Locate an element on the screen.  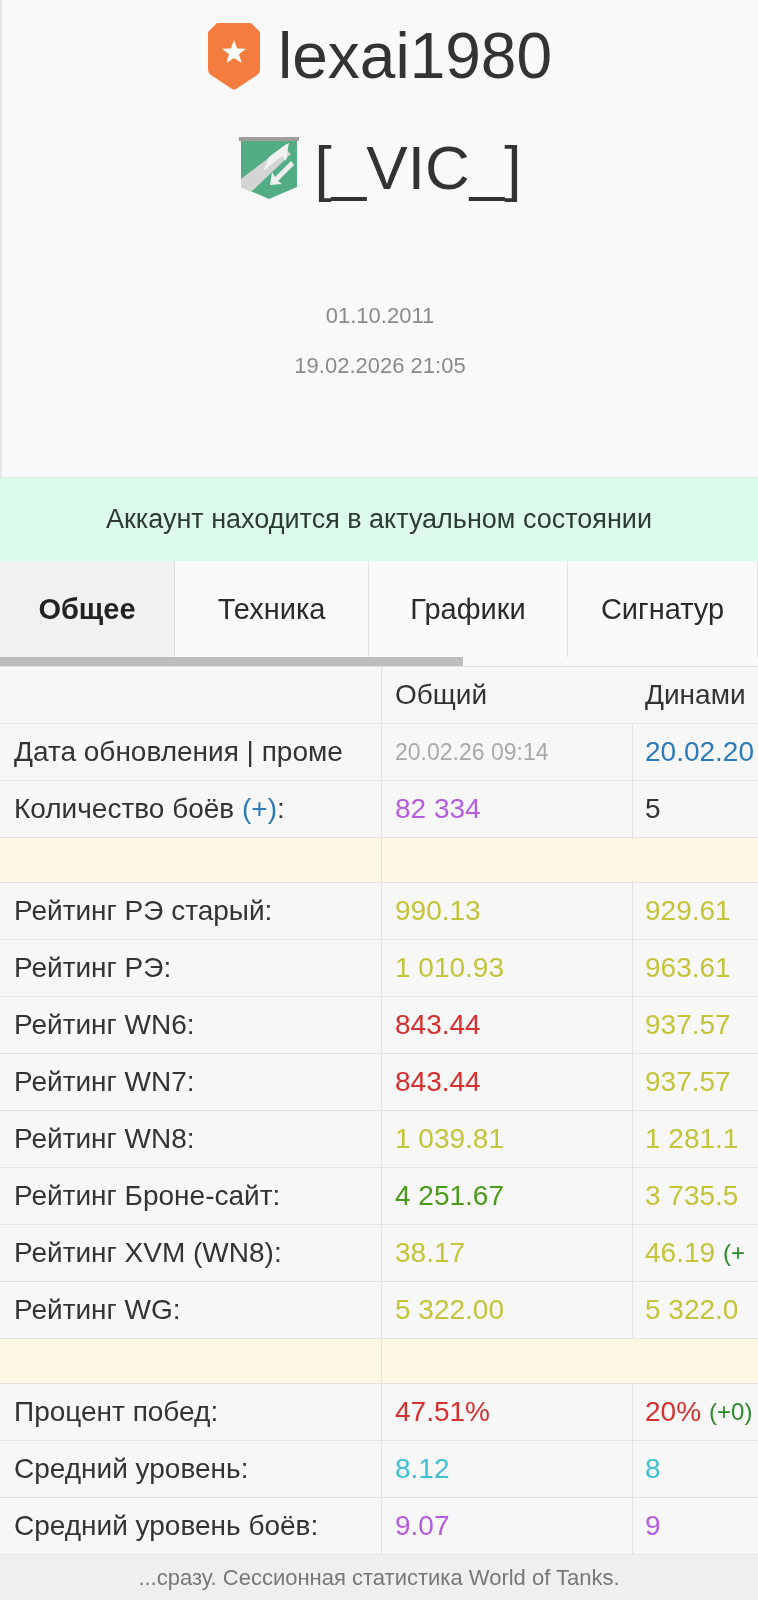
stat-value: 4 251.67 is located at coordinates (449, 1196).